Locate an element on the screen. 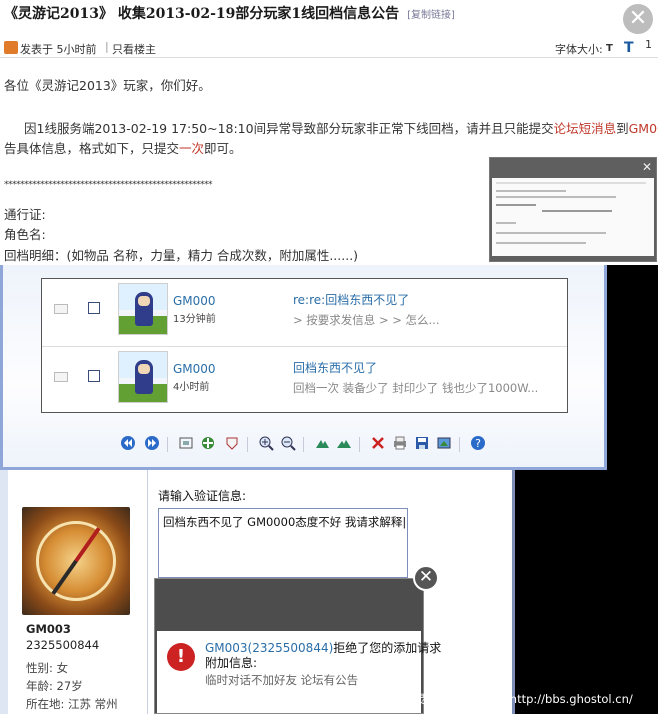 Image resolution: width=658 pixels, height=714 pixels. thumbnail-image is located at coordinates (573, 217).